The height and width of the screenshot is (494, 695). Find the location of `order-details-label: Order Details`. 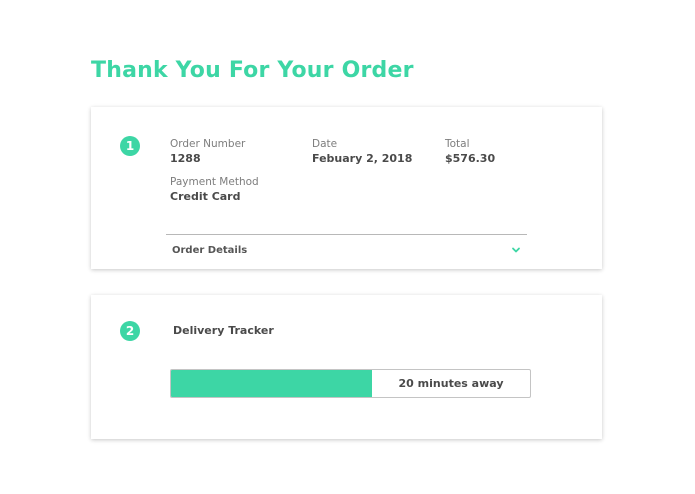

order-details-label: Order Details is located at coordinates (210, 250).